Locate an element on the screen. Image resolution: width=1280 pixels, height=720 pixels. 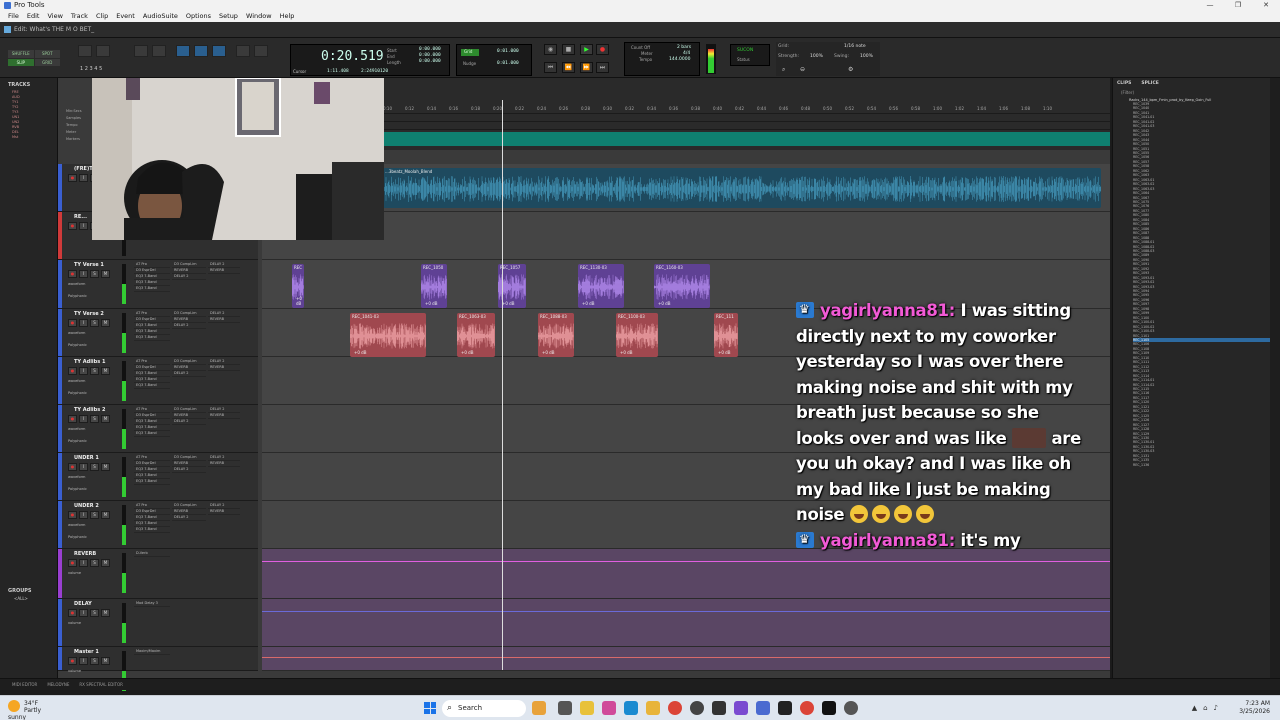
fast-forward-button: ⏩ is located at coordinates (586, 67).